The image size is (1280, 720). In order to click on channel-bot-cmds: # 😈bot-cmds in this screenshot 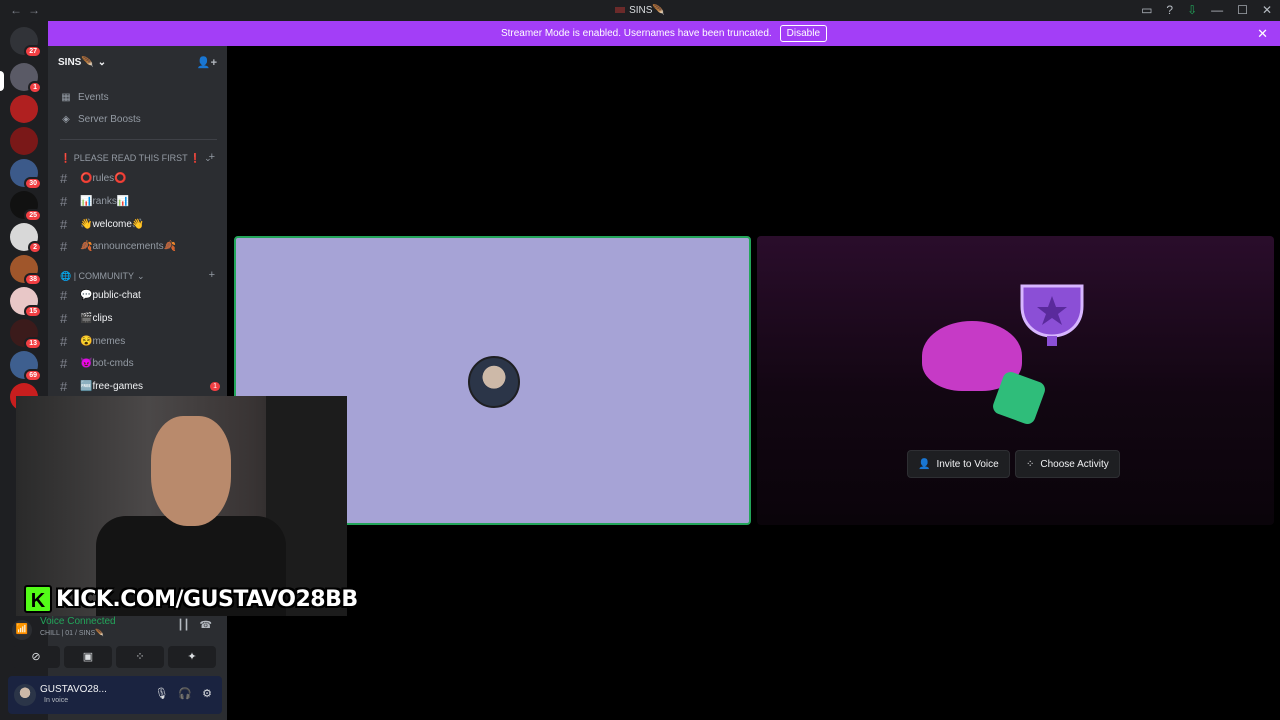, I will do `click(140, 363)`.